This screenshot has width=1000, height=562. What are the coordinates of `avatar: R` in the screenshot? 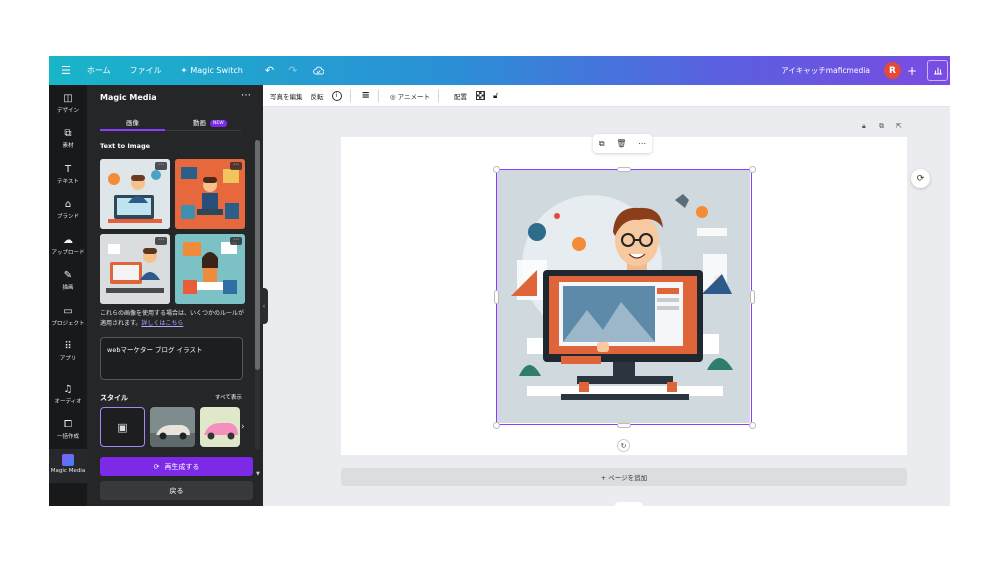 It's located at (892, 70).